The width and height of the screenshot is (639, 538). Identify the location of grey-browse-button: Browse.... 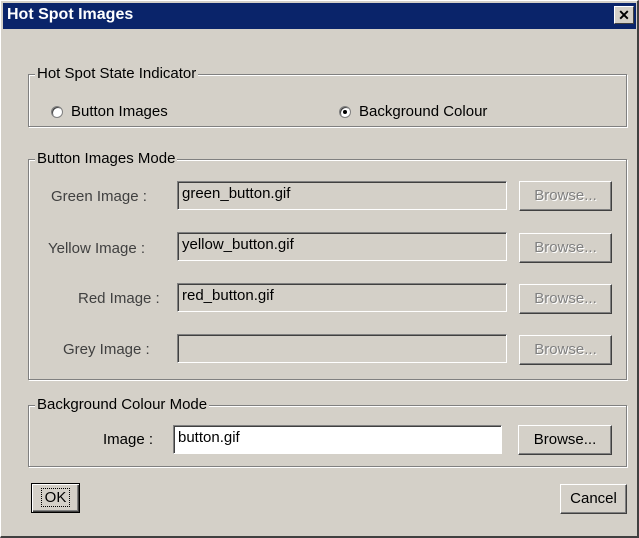
(565, 350).